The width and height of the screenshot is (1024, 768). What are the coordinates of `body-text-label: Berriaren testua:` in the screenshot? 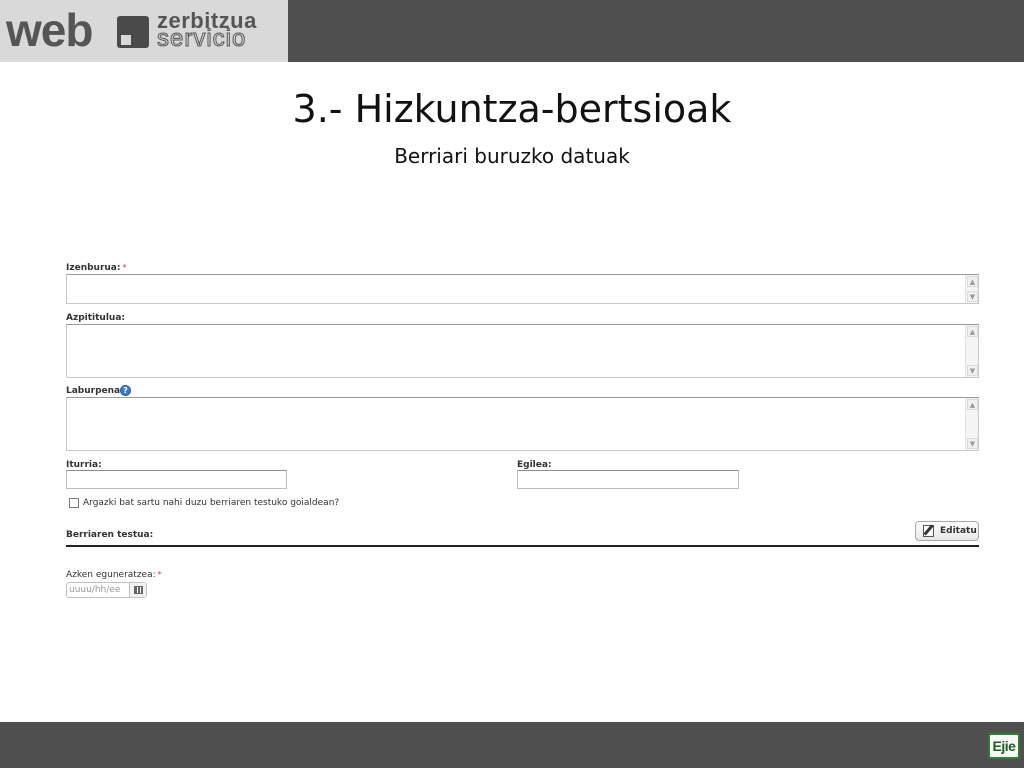 It's located at (110, 535).